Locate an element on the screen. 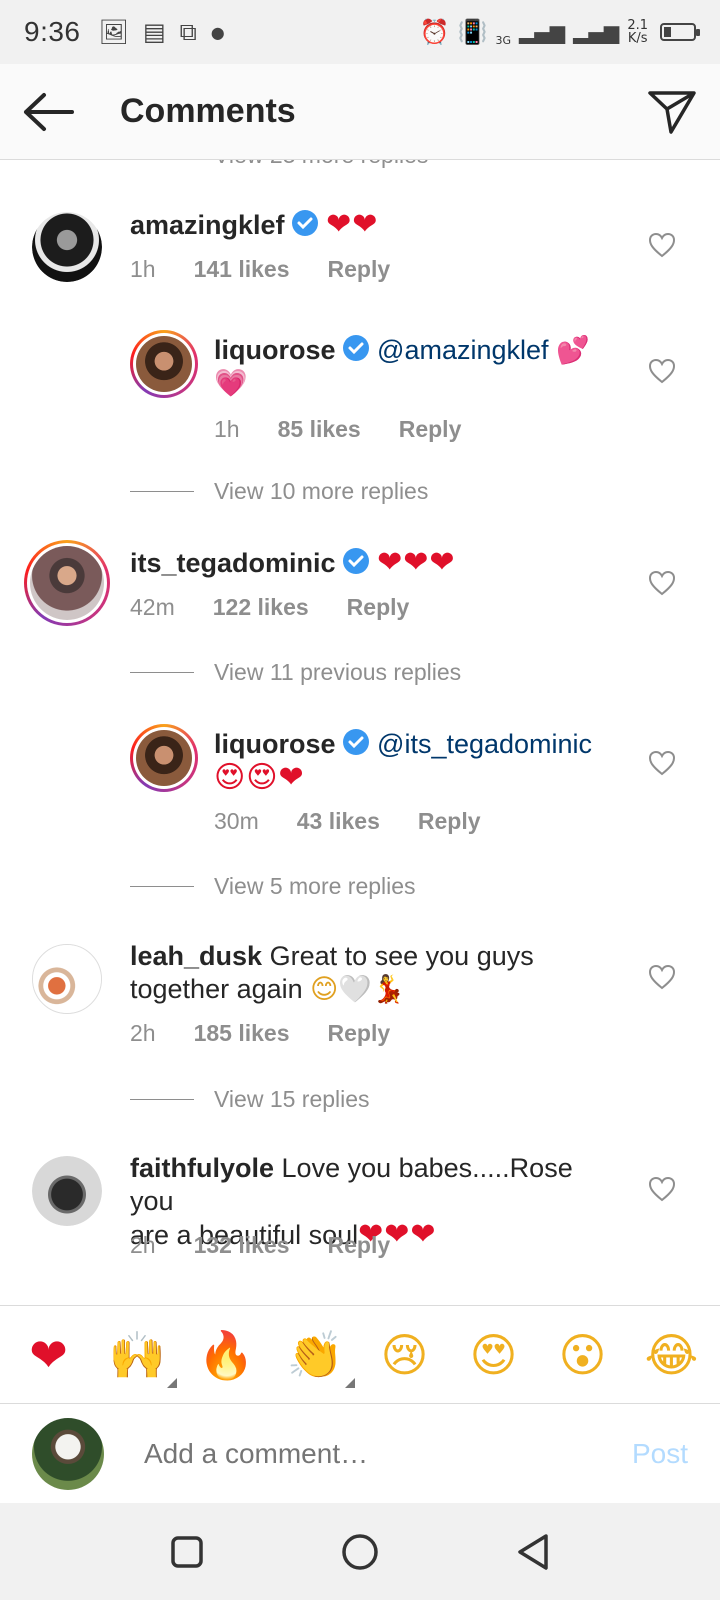 The height and width of the screenshot is (1600, 720). comment-likes: 43 likes is located at coordinates (338, 821).